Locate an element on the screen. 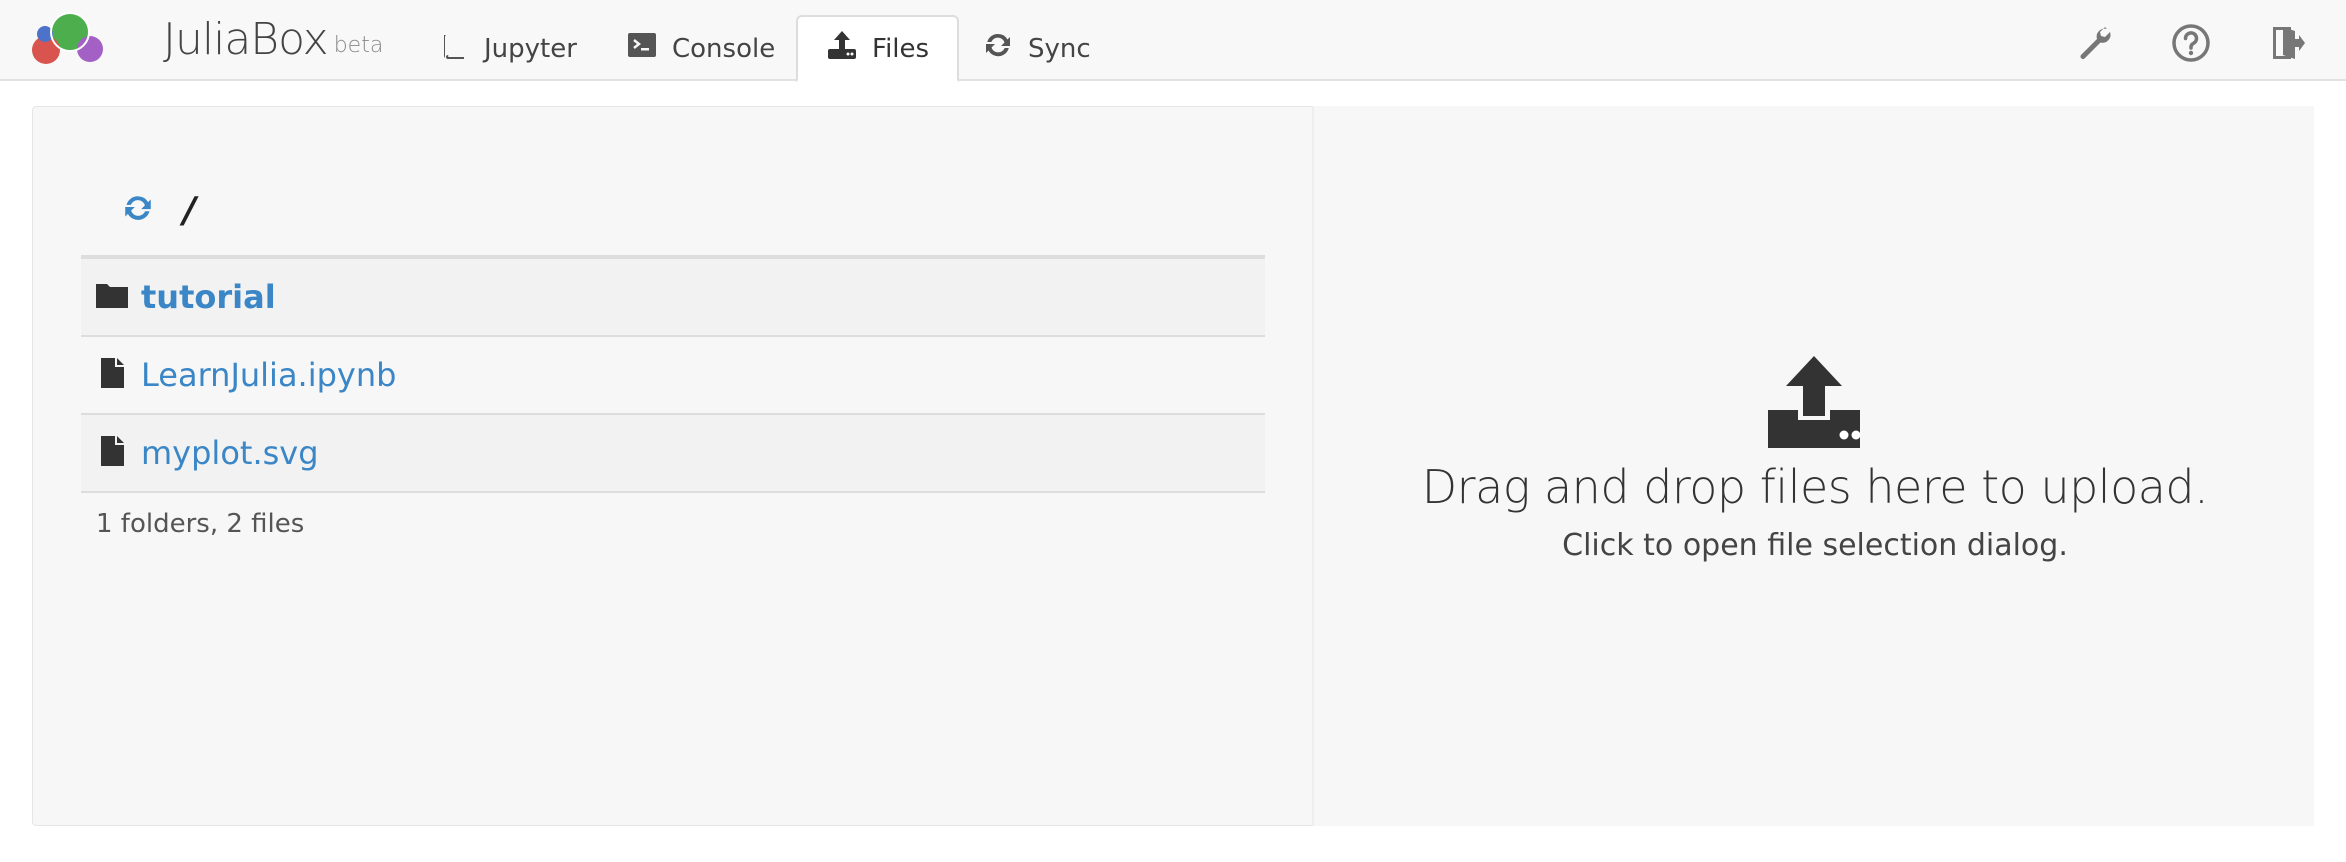  folder-icon is located at coordinates (112, 297).